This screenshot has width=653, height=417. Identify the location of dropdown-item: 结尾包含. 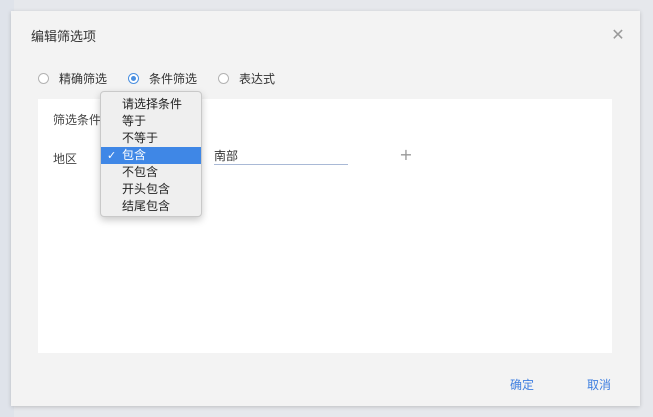
(151, 206).